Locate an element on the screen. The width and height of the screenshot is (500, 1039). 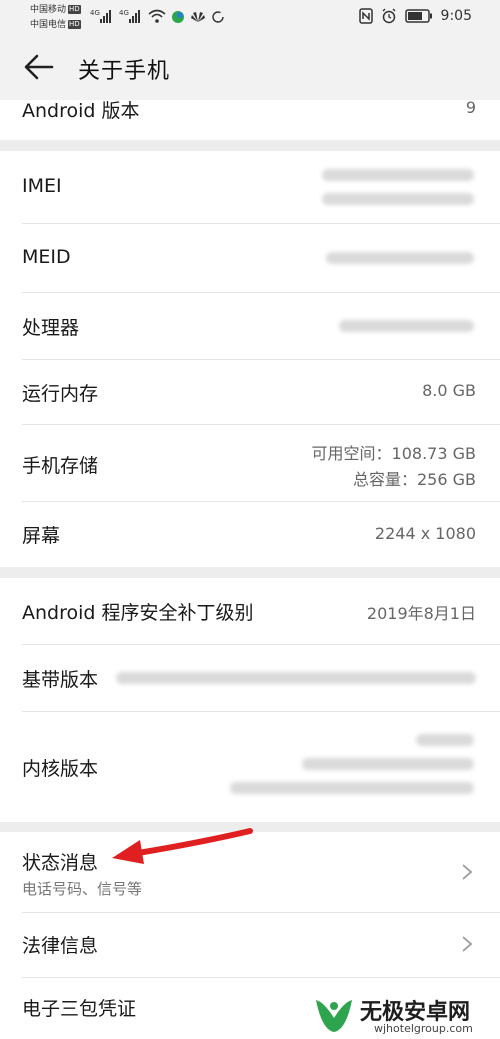
security-patch-label: Android 程序安全补丁级别 is located at coordinates (138, 613).